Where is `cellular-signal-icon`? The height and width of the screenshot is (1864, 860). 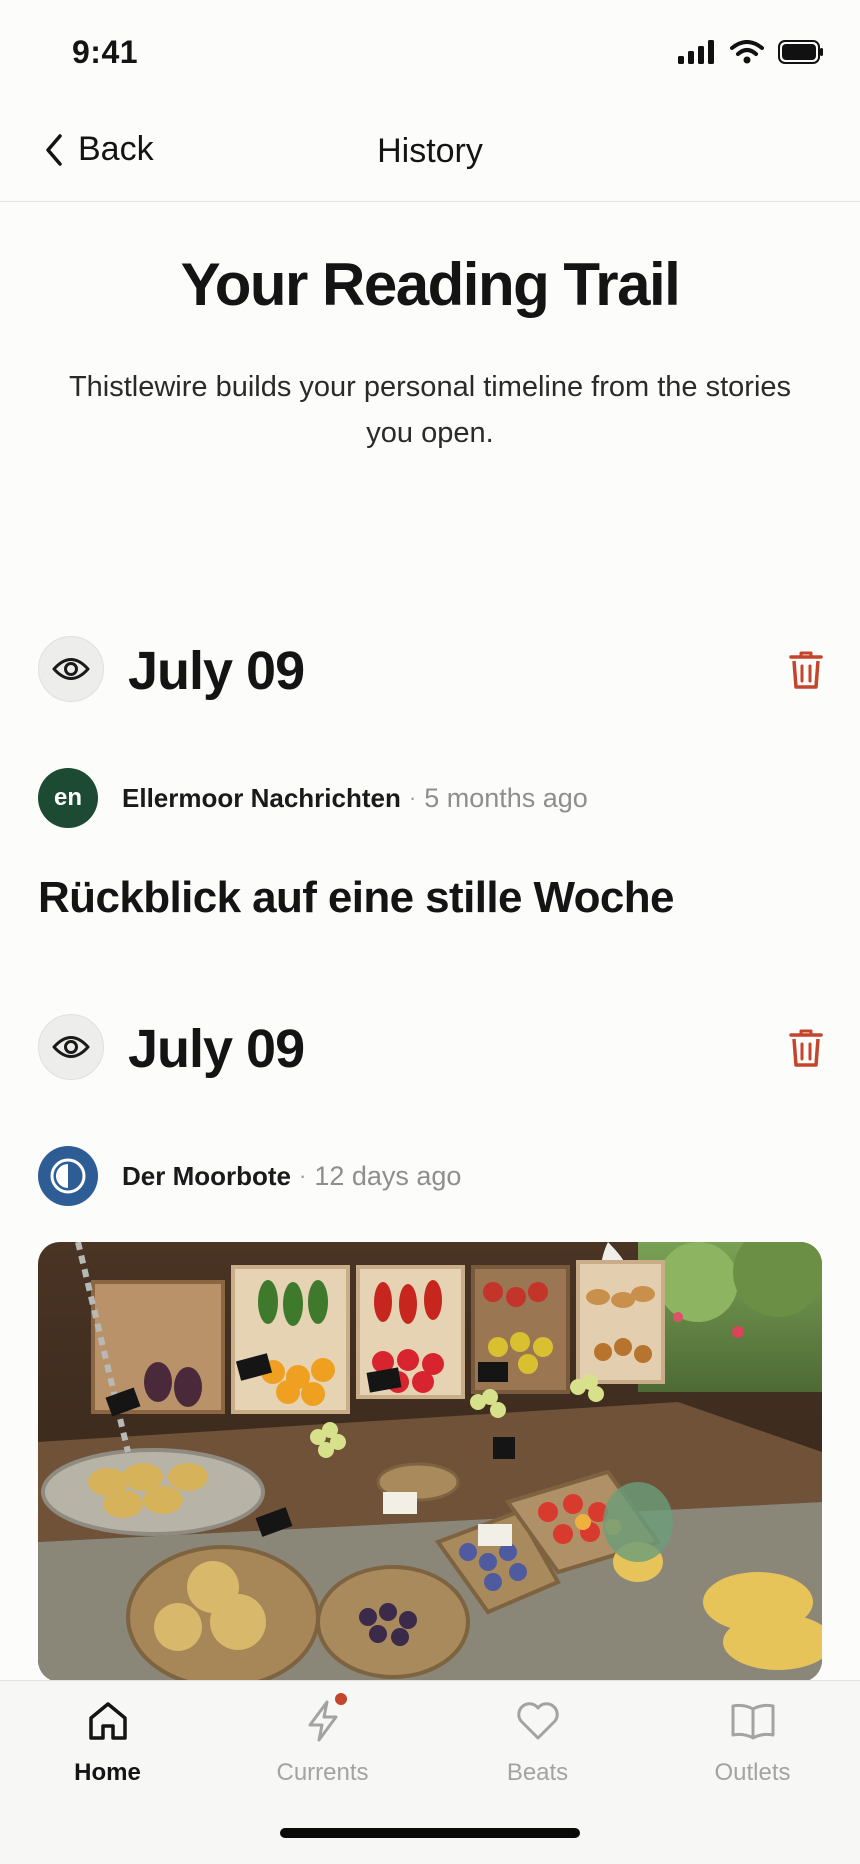 cellular-signal-icon is located at coordinates (696, 52).